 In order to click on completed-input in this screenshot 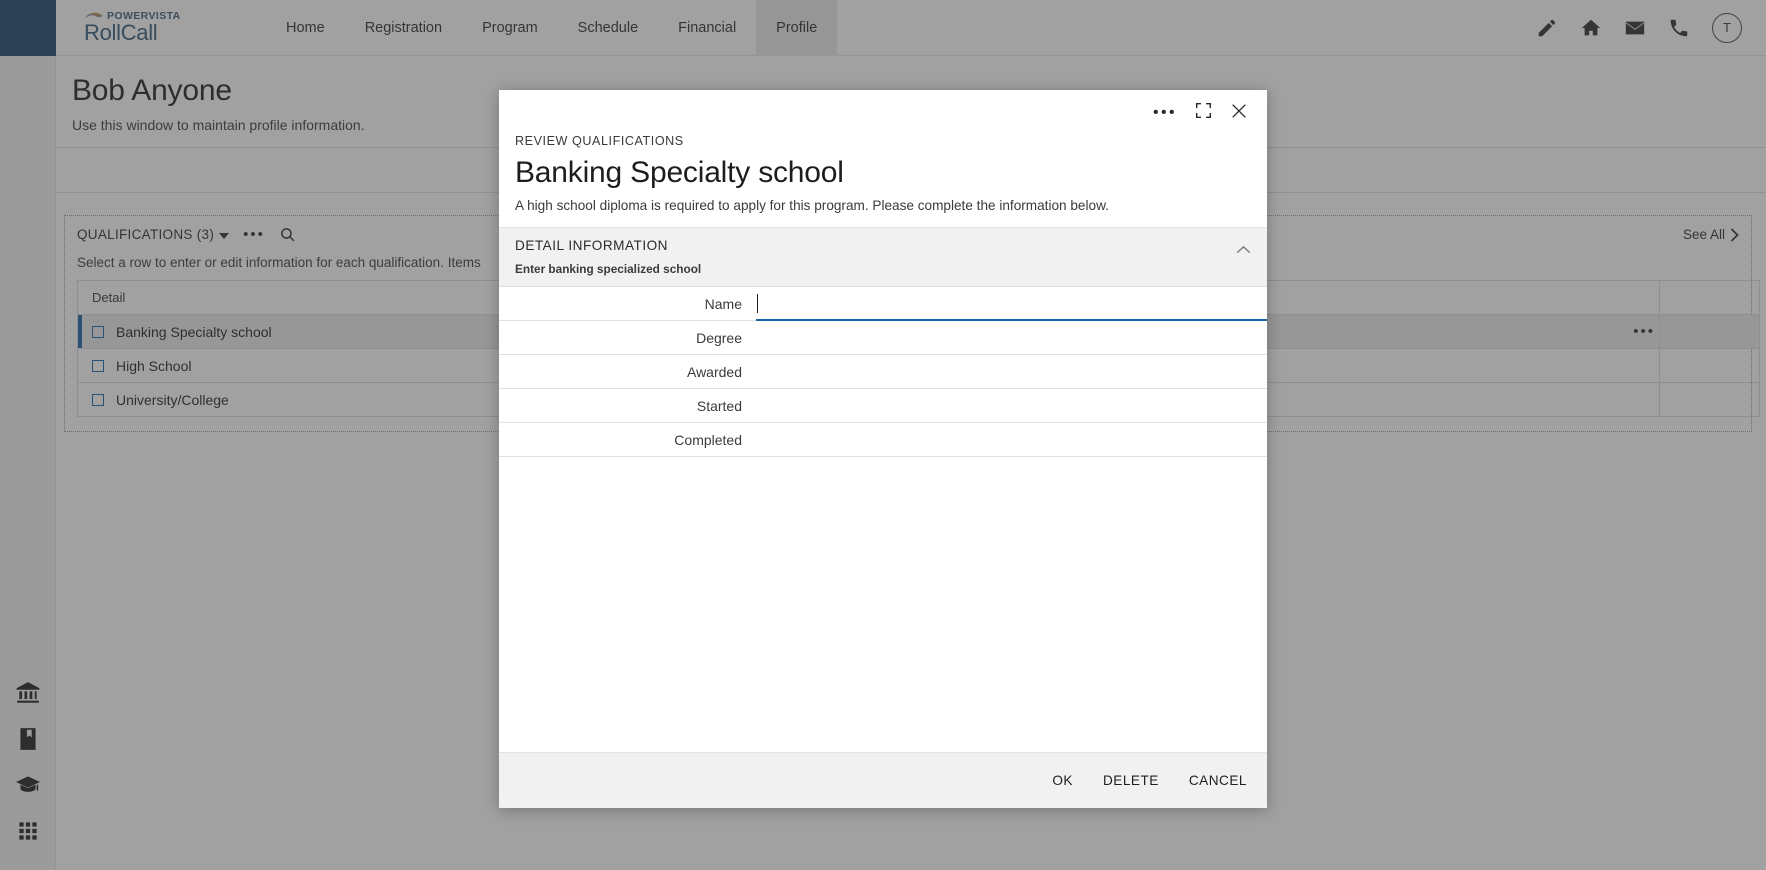, I will do `click(1011, 440)`.